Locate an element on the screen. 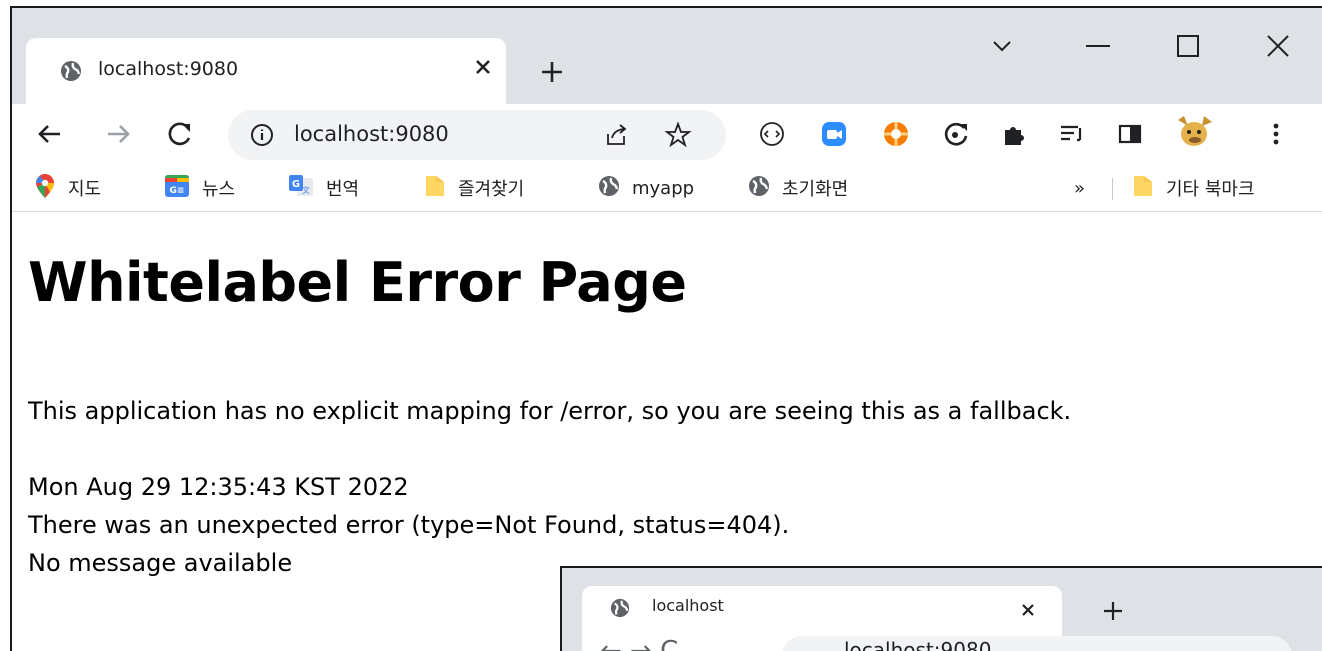 The height and width of the screenshot is (651, 1322). bookmark-myapp: myapp is located at coordinates (646, 188).